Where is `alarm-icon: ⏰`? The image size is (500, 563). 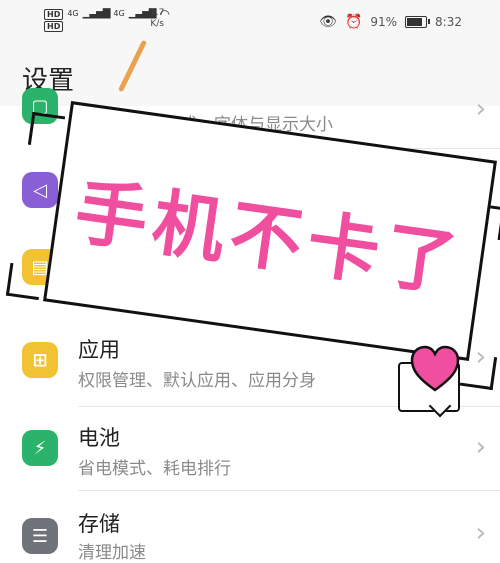
alarm-icon: ⏰ is located at coordinates (353, 22).